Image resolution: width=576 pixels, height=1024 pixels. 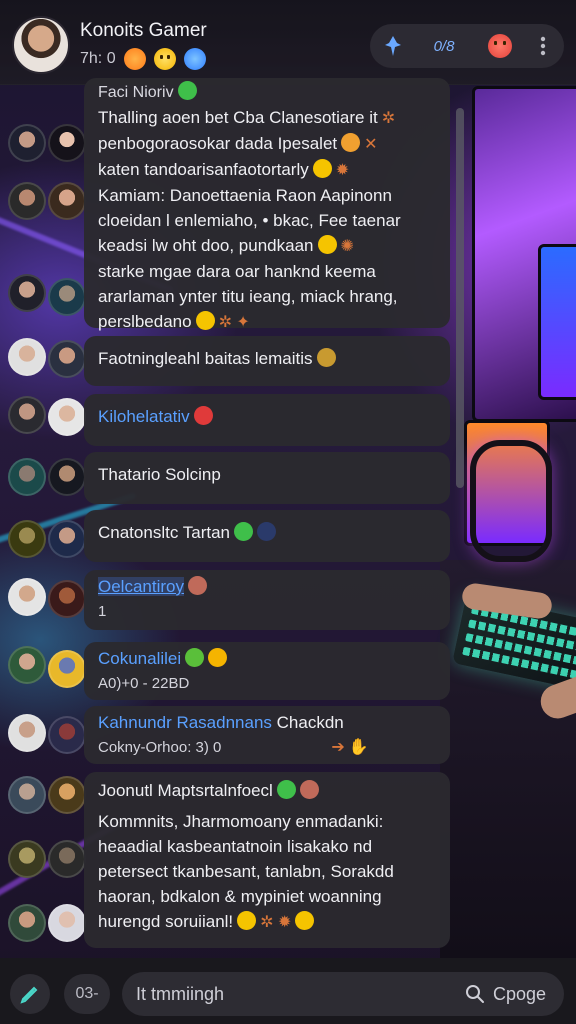 What do you see at coordinates (338, 747) in the screenshot?
I see `arrow-icon: ➔` at bounding box center [338, 747].